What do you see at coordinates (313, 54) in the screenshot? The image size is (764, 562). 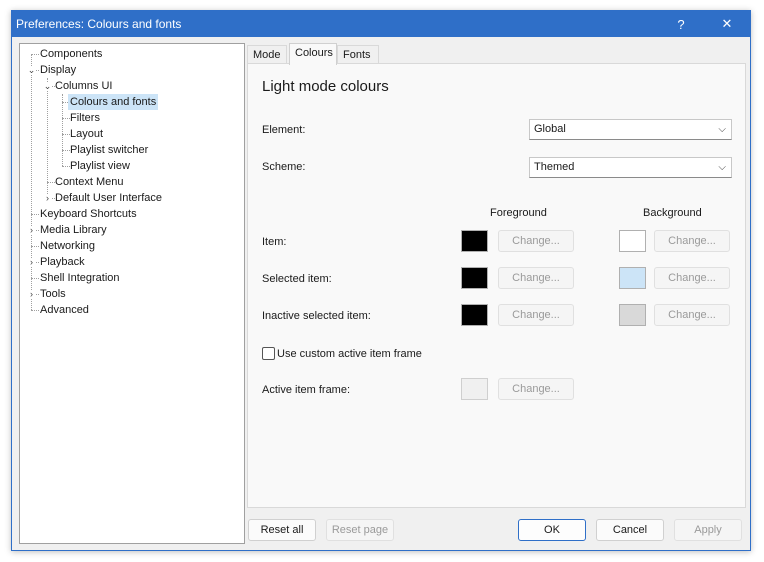 I see `tab-colours: Colours` at bounding box center [313, 54].